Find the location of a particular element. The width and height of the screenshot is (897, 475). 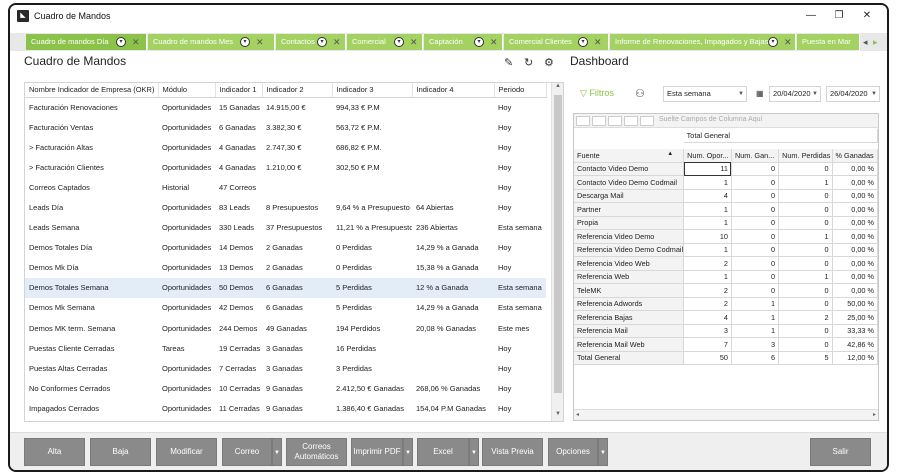

vista-previa-button: Vista Previa is located at coordinates (512, 452).